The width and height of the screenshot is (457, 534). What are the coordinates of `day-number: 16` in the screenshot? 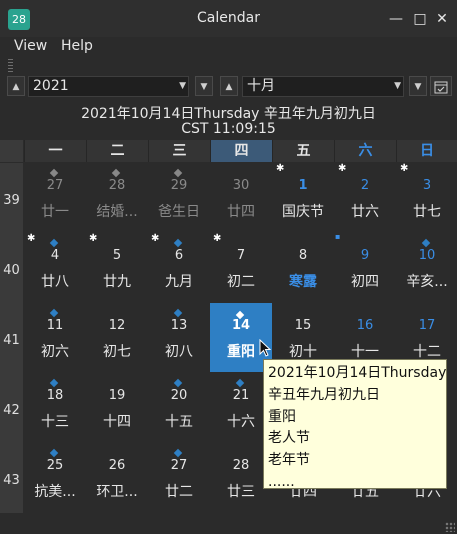 It's located at (365, 325).